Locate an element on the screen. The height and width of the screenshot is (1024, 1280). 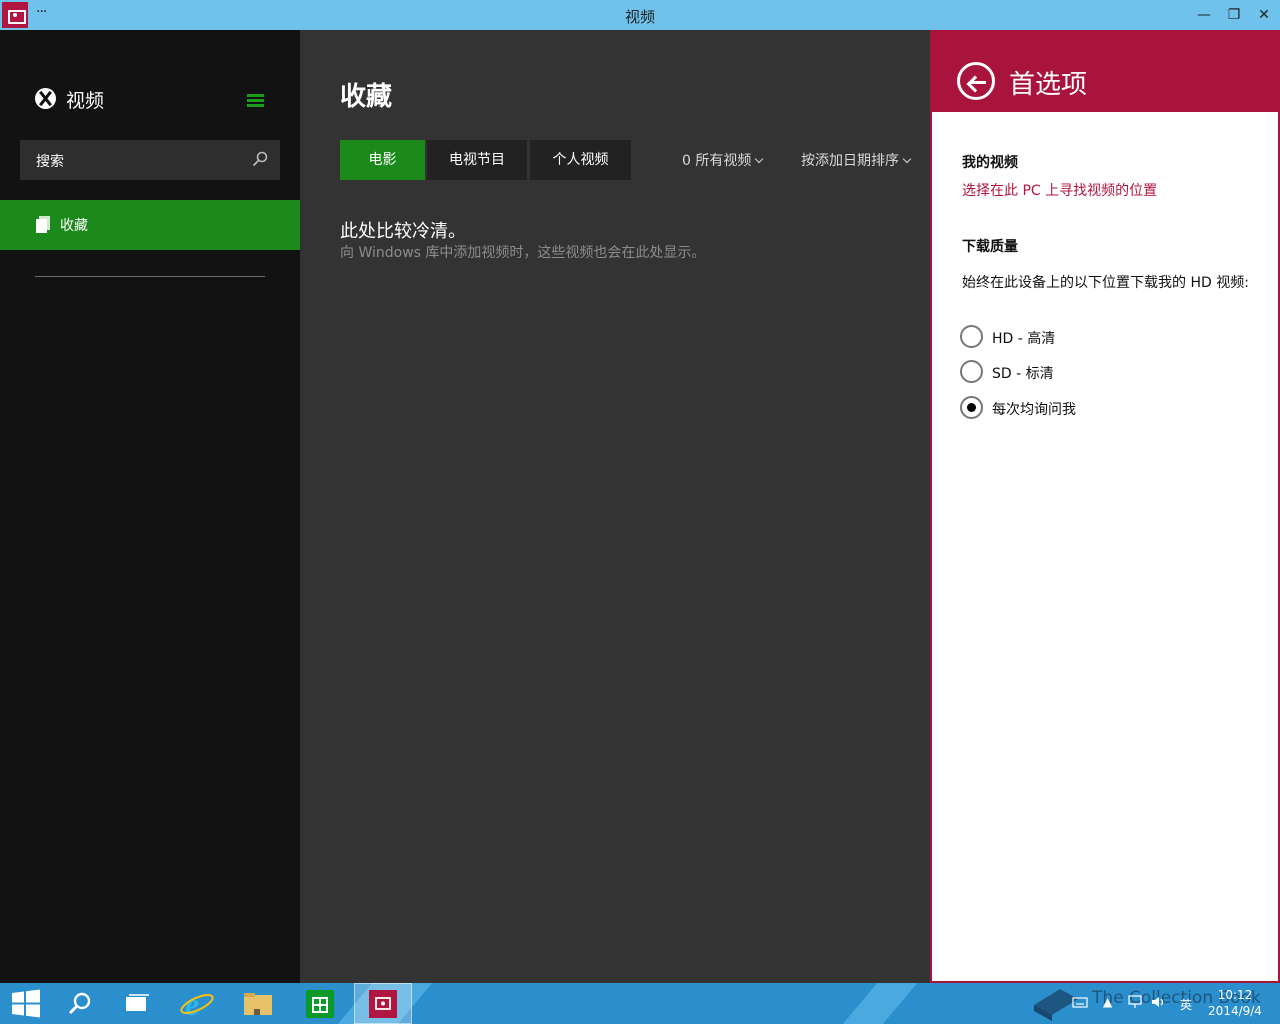
network-icon is located at coordinates (1135, 1003).